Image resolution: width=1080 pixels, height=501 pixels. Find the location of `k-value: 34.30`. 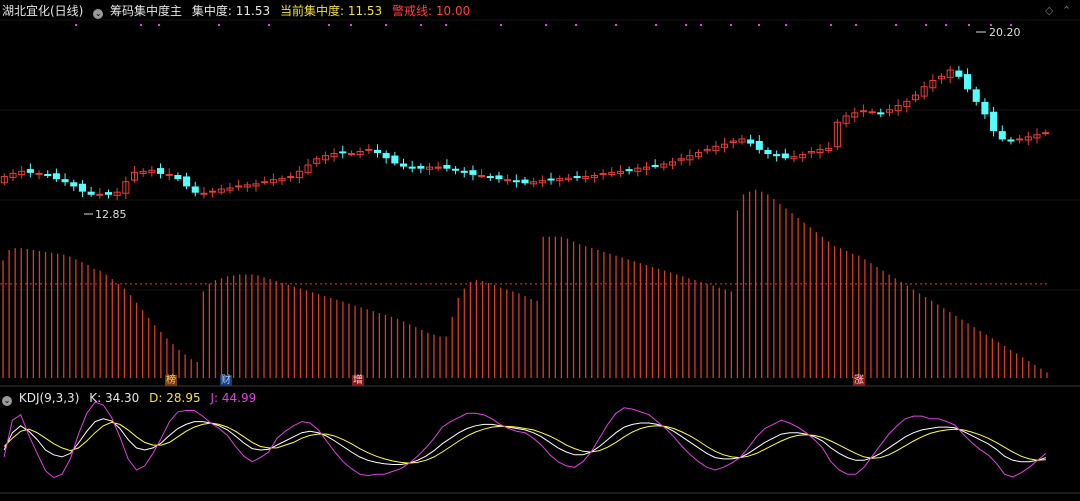

k-value: 34.30 is located at coordinates (122, 398).